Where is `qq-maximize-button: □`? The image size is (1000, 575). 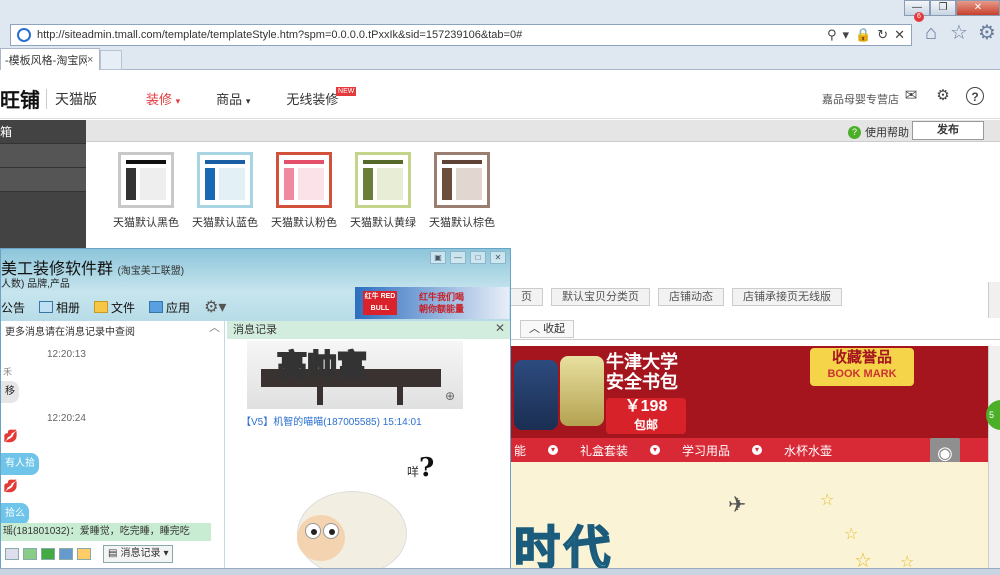
qq-maximize-button: □ is located at coordinates (478, 257).